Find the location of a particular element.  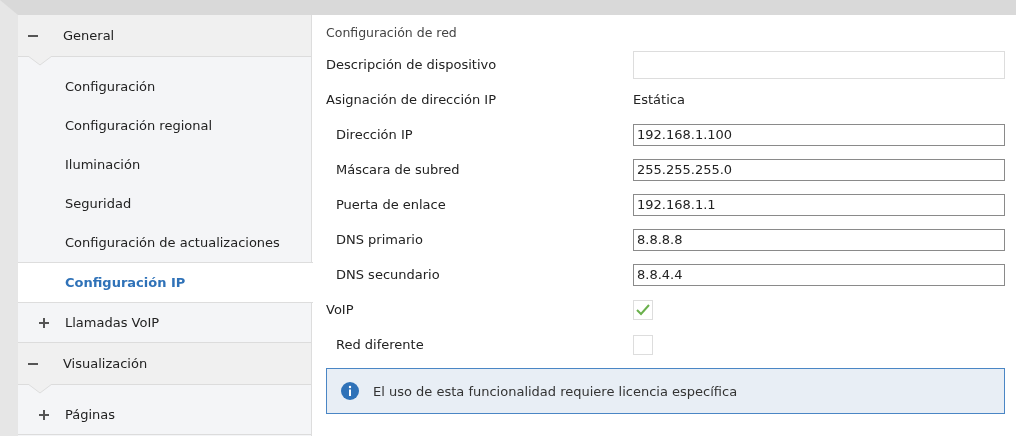

input-field: 192.168.1.100 is located at coordinates (819, 134).